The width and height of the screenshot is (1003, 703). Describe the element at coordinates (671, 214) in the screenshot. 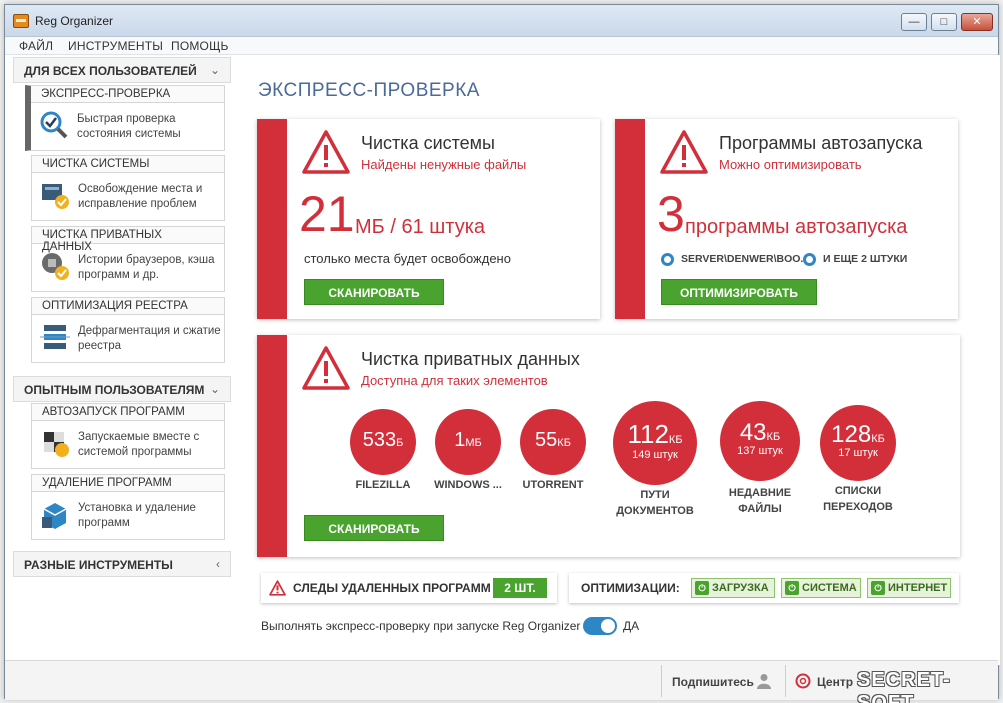

I see `autorun-count-value: 3` at that location.